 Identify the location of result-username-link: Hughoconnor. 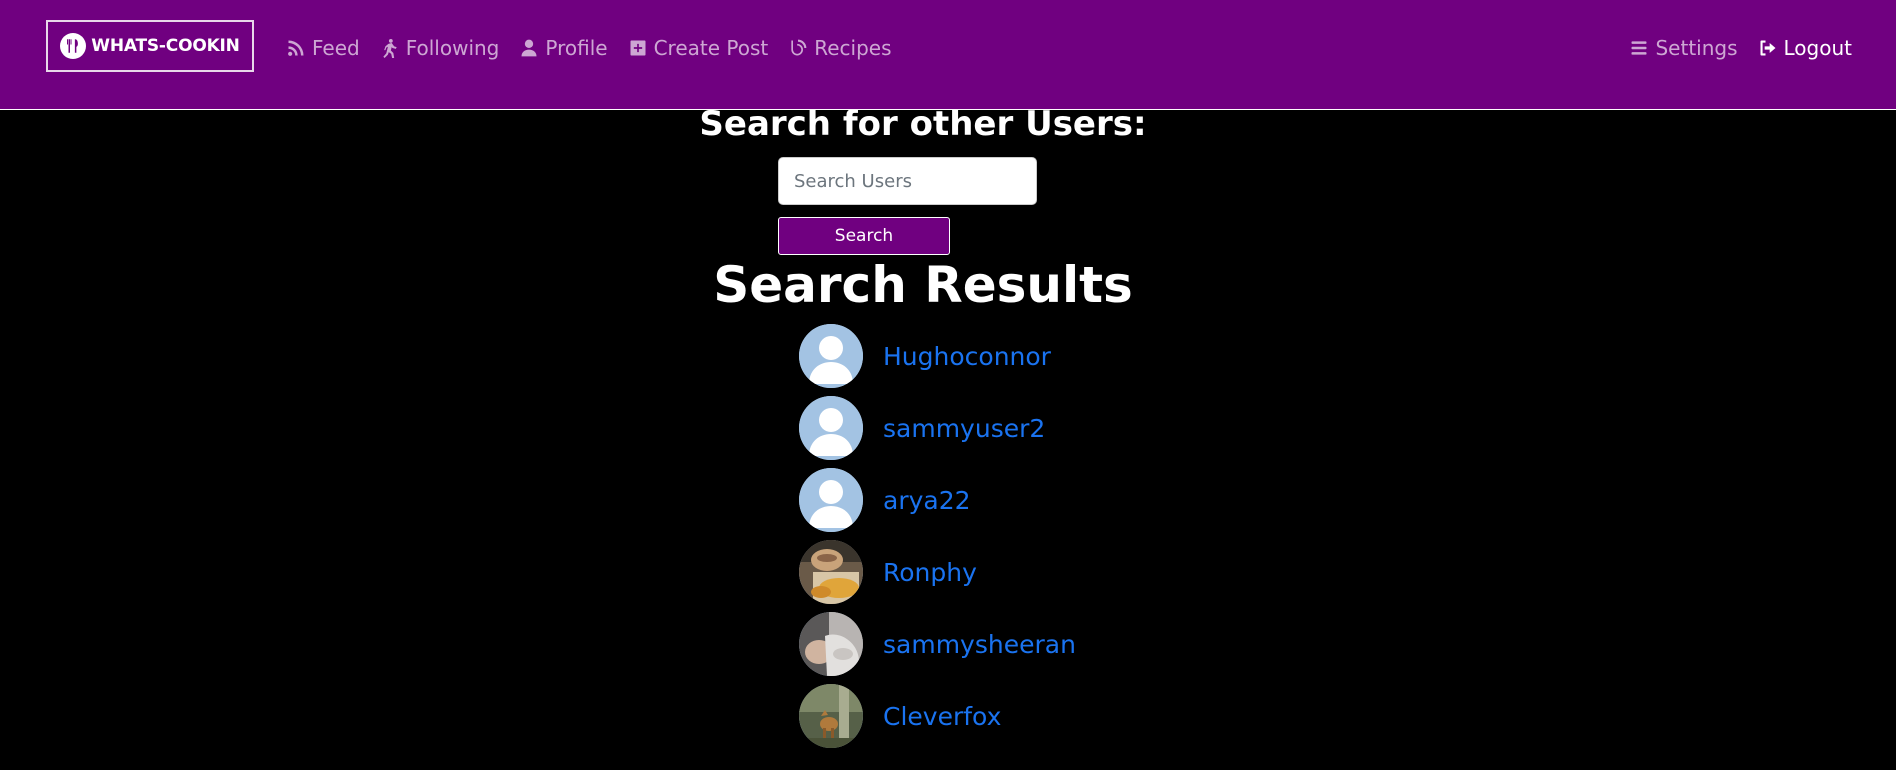
(967, 356).